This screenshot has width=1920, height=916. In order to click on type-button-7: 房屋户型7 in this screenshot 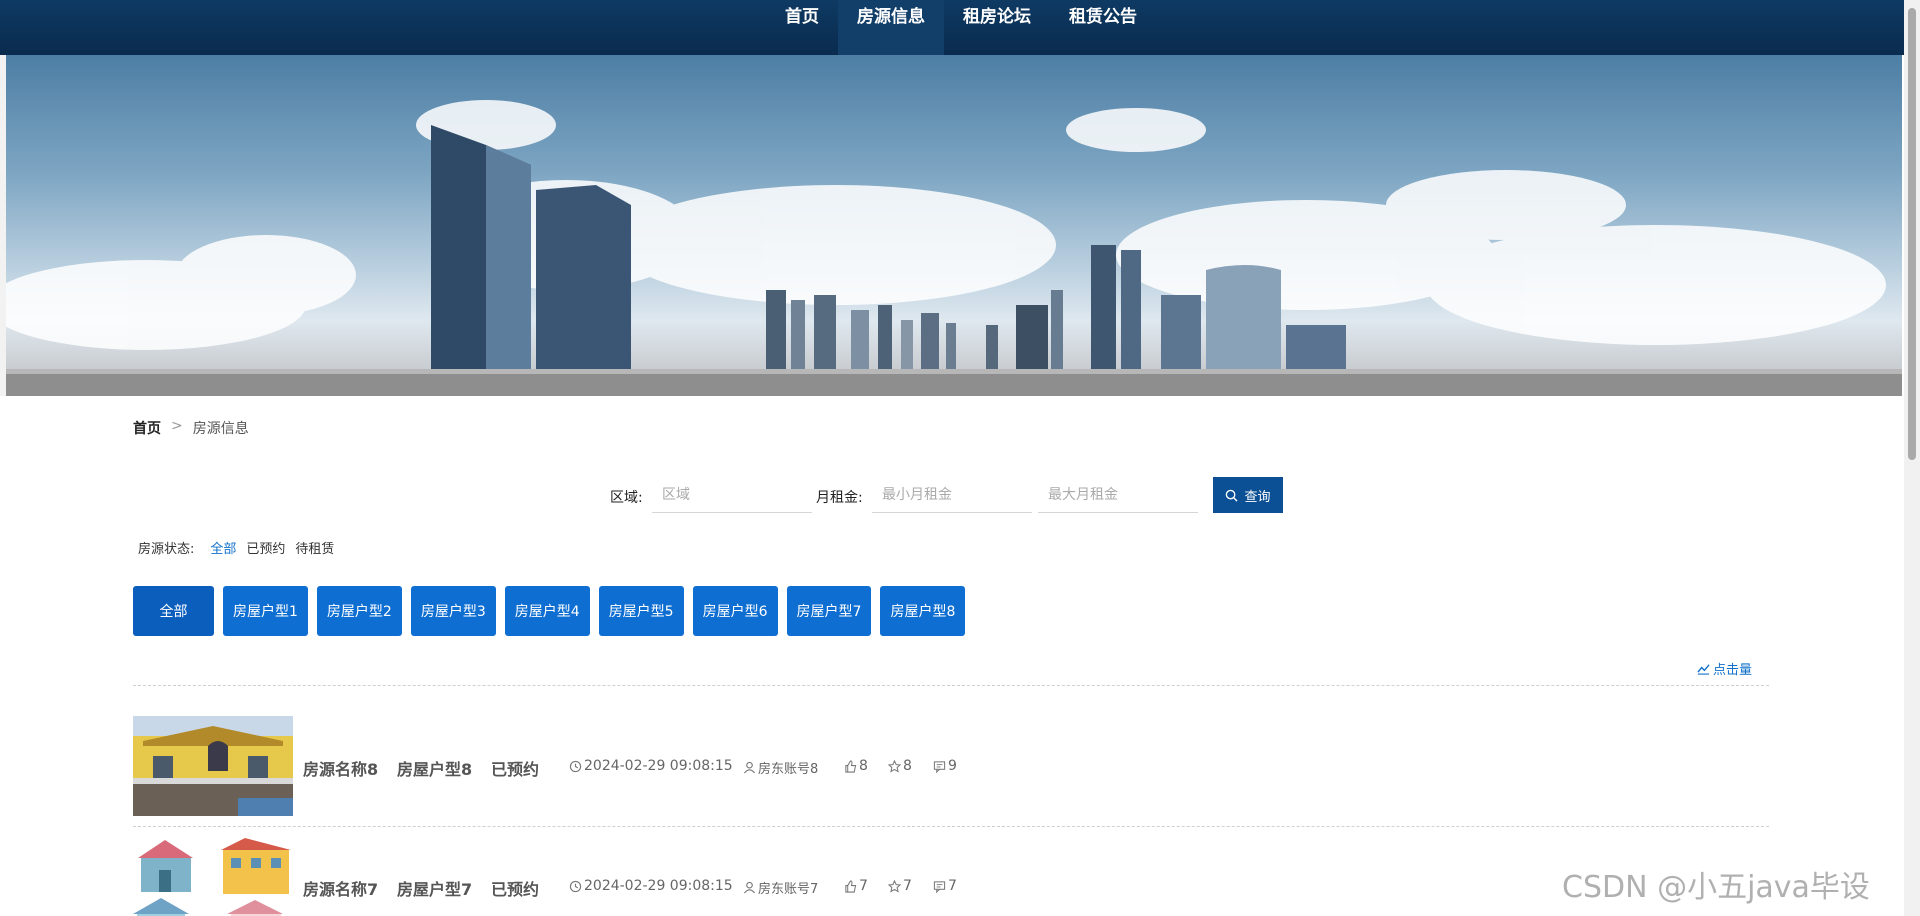, I will do `click(829, 611)`.